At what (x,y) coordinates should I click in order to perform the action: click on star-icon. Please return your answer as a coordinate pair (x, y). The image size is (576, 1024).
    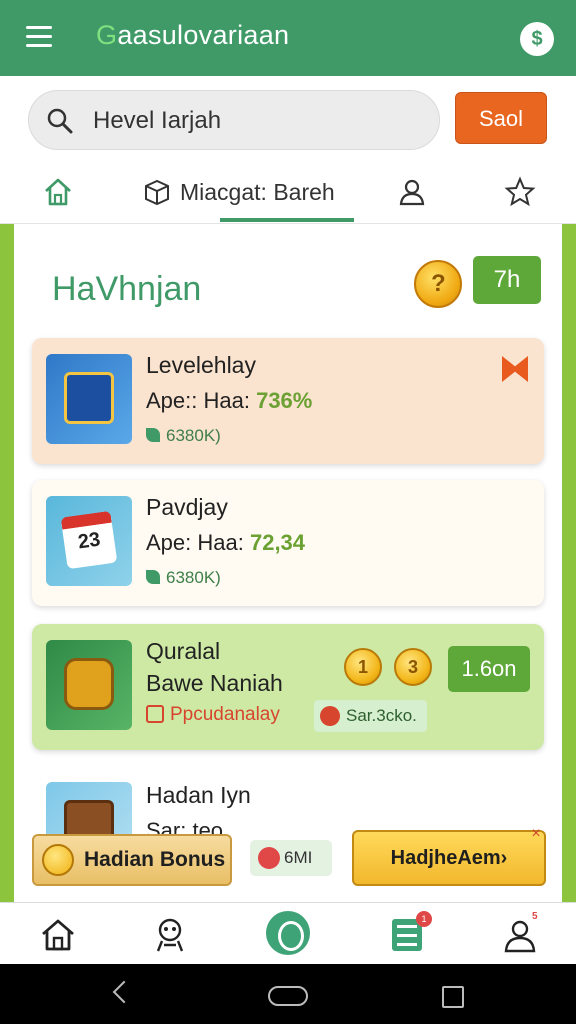
    Looking at the image, I should click on (520, 191).